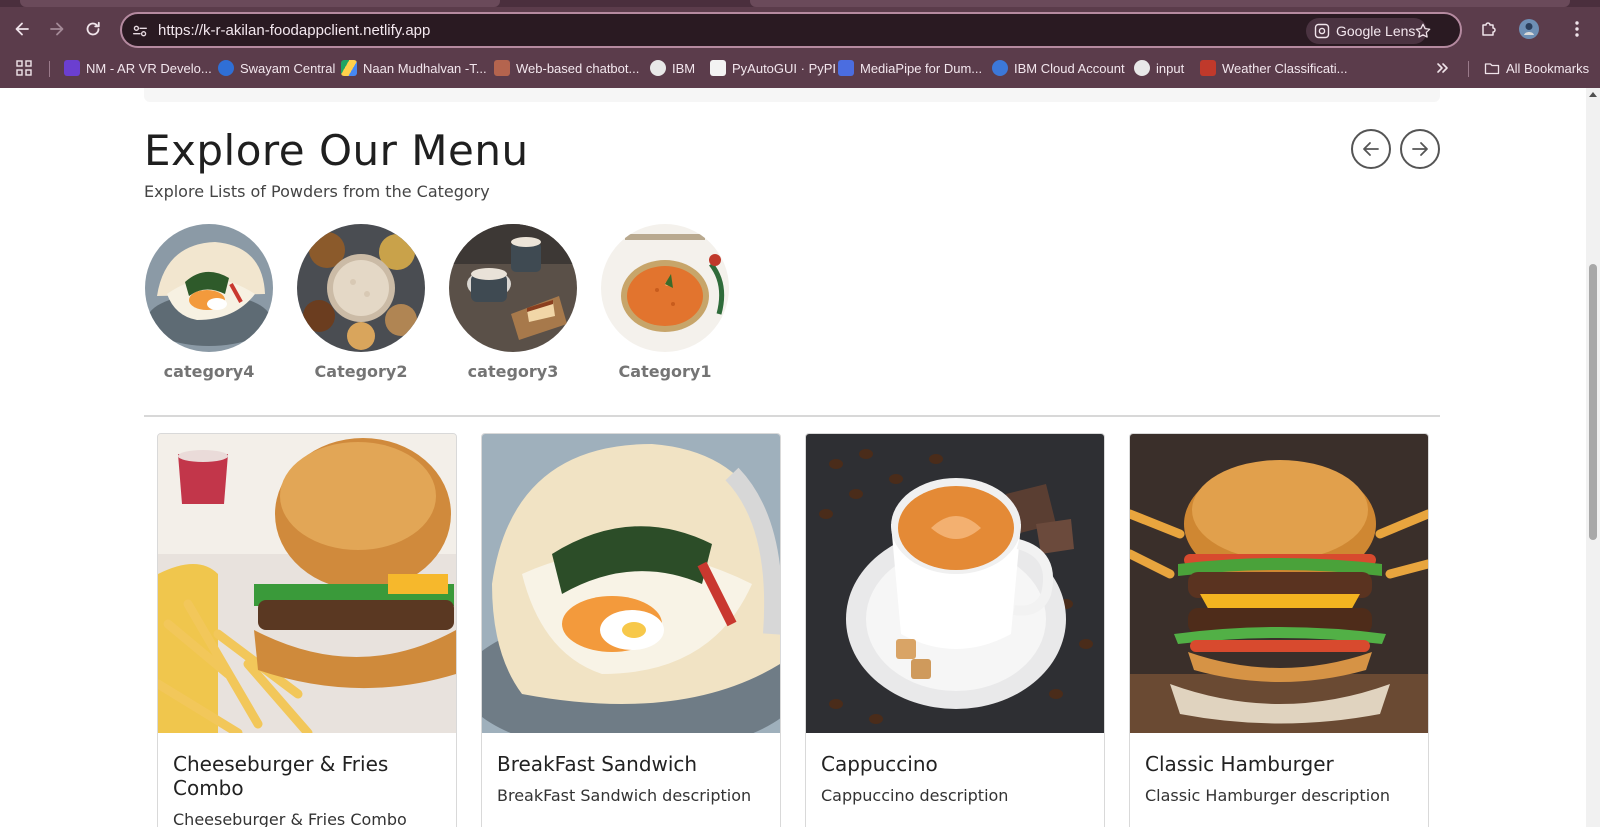 The image size is (1600, 827). What do you see at coordinates (1280, 764) in the screenshot?
I see `food-title: Classic Hamburger` at bounding box center [1280, 764].